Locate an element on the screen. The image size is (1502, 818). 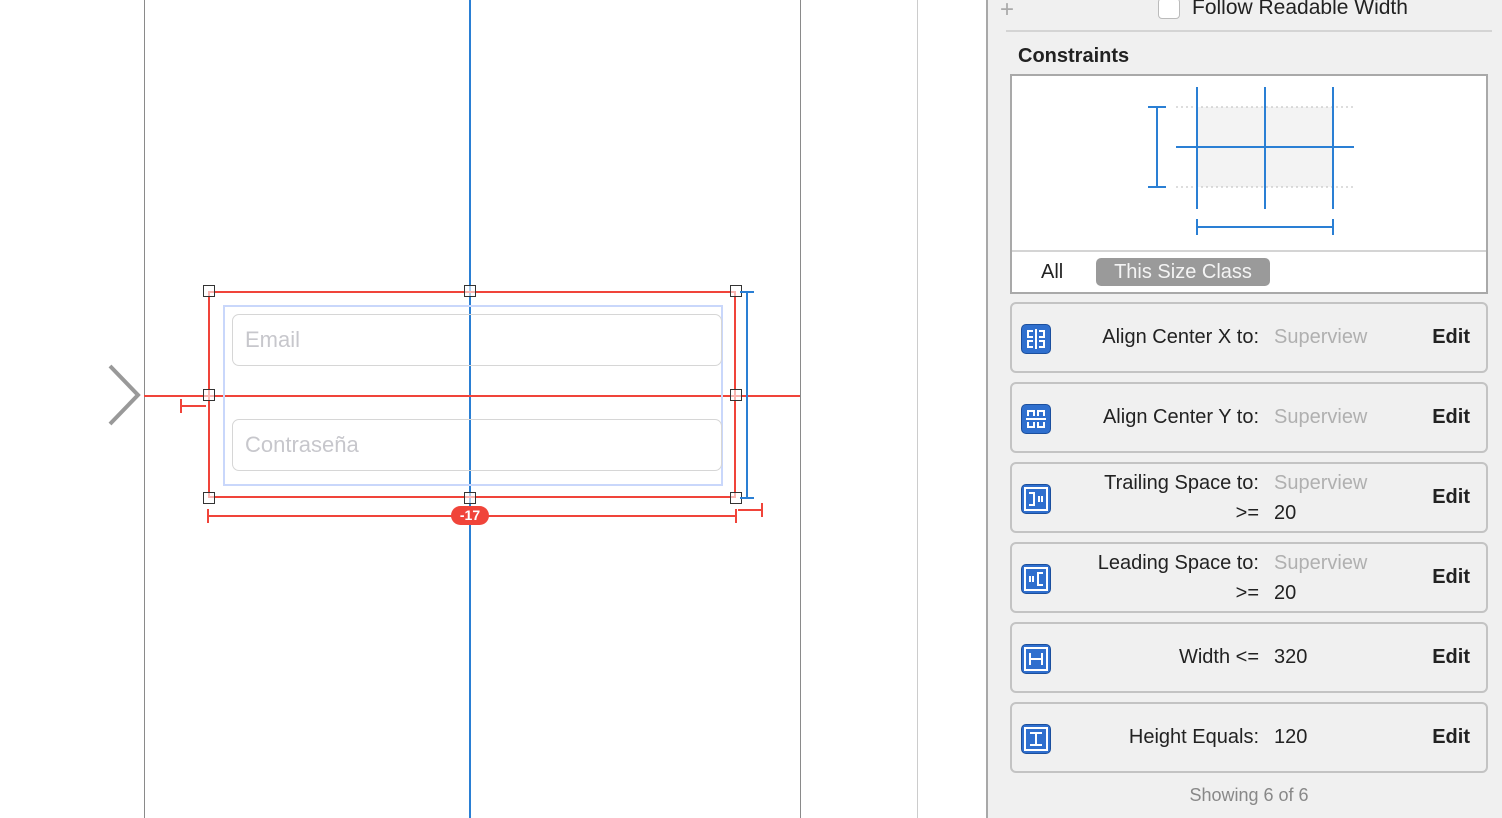
trailing-space-constraint is located at coordinates (750, 510).